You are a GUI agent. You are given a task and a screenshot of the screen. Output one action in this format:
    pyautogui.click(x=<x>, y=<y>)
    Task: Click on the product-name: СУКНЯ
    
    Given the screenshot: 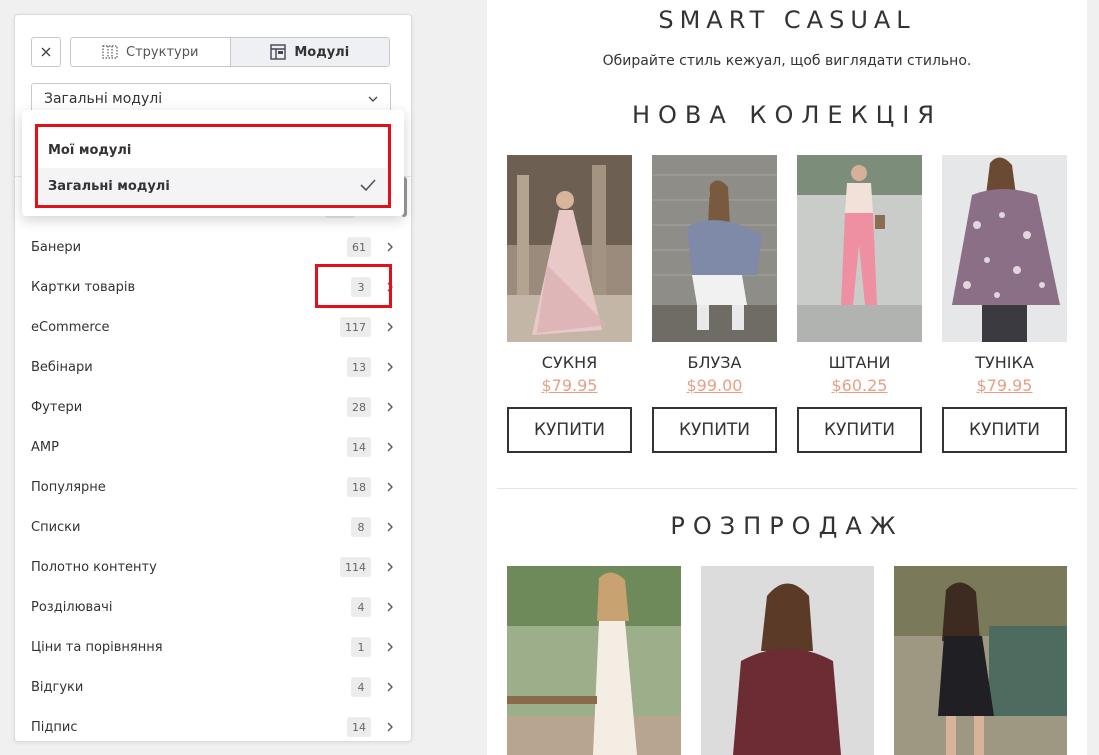 What is the action you would take?
    pyautogui.click(x=569, y=362)
    